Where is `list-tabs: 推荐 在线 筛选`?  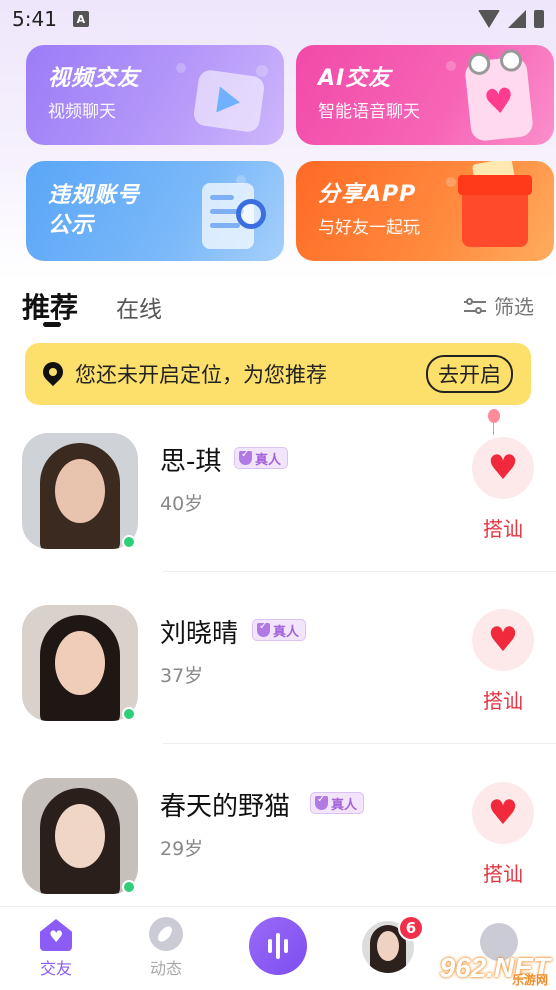
list-tabs: 推荐 在线 筛选 is located at coordinates (278, 306).